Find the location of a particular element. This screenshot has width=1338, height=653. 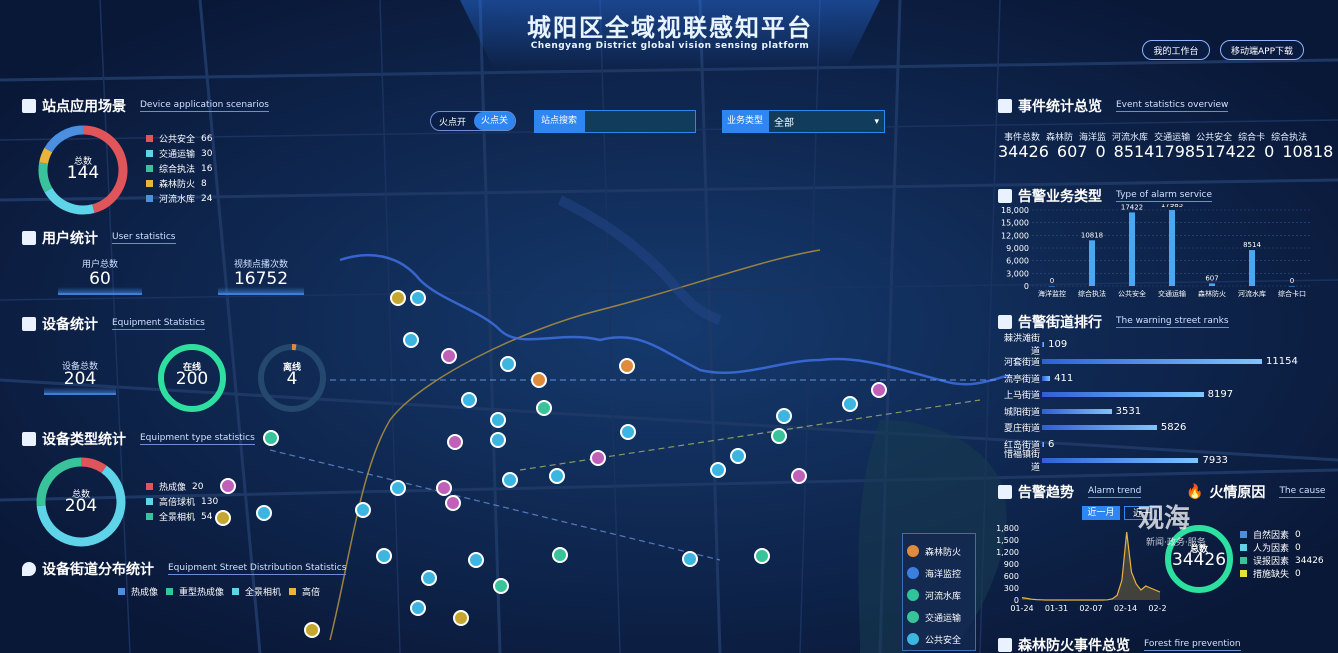

rank-row: 流亭街道 411 is located at coordinates (1038, 378).